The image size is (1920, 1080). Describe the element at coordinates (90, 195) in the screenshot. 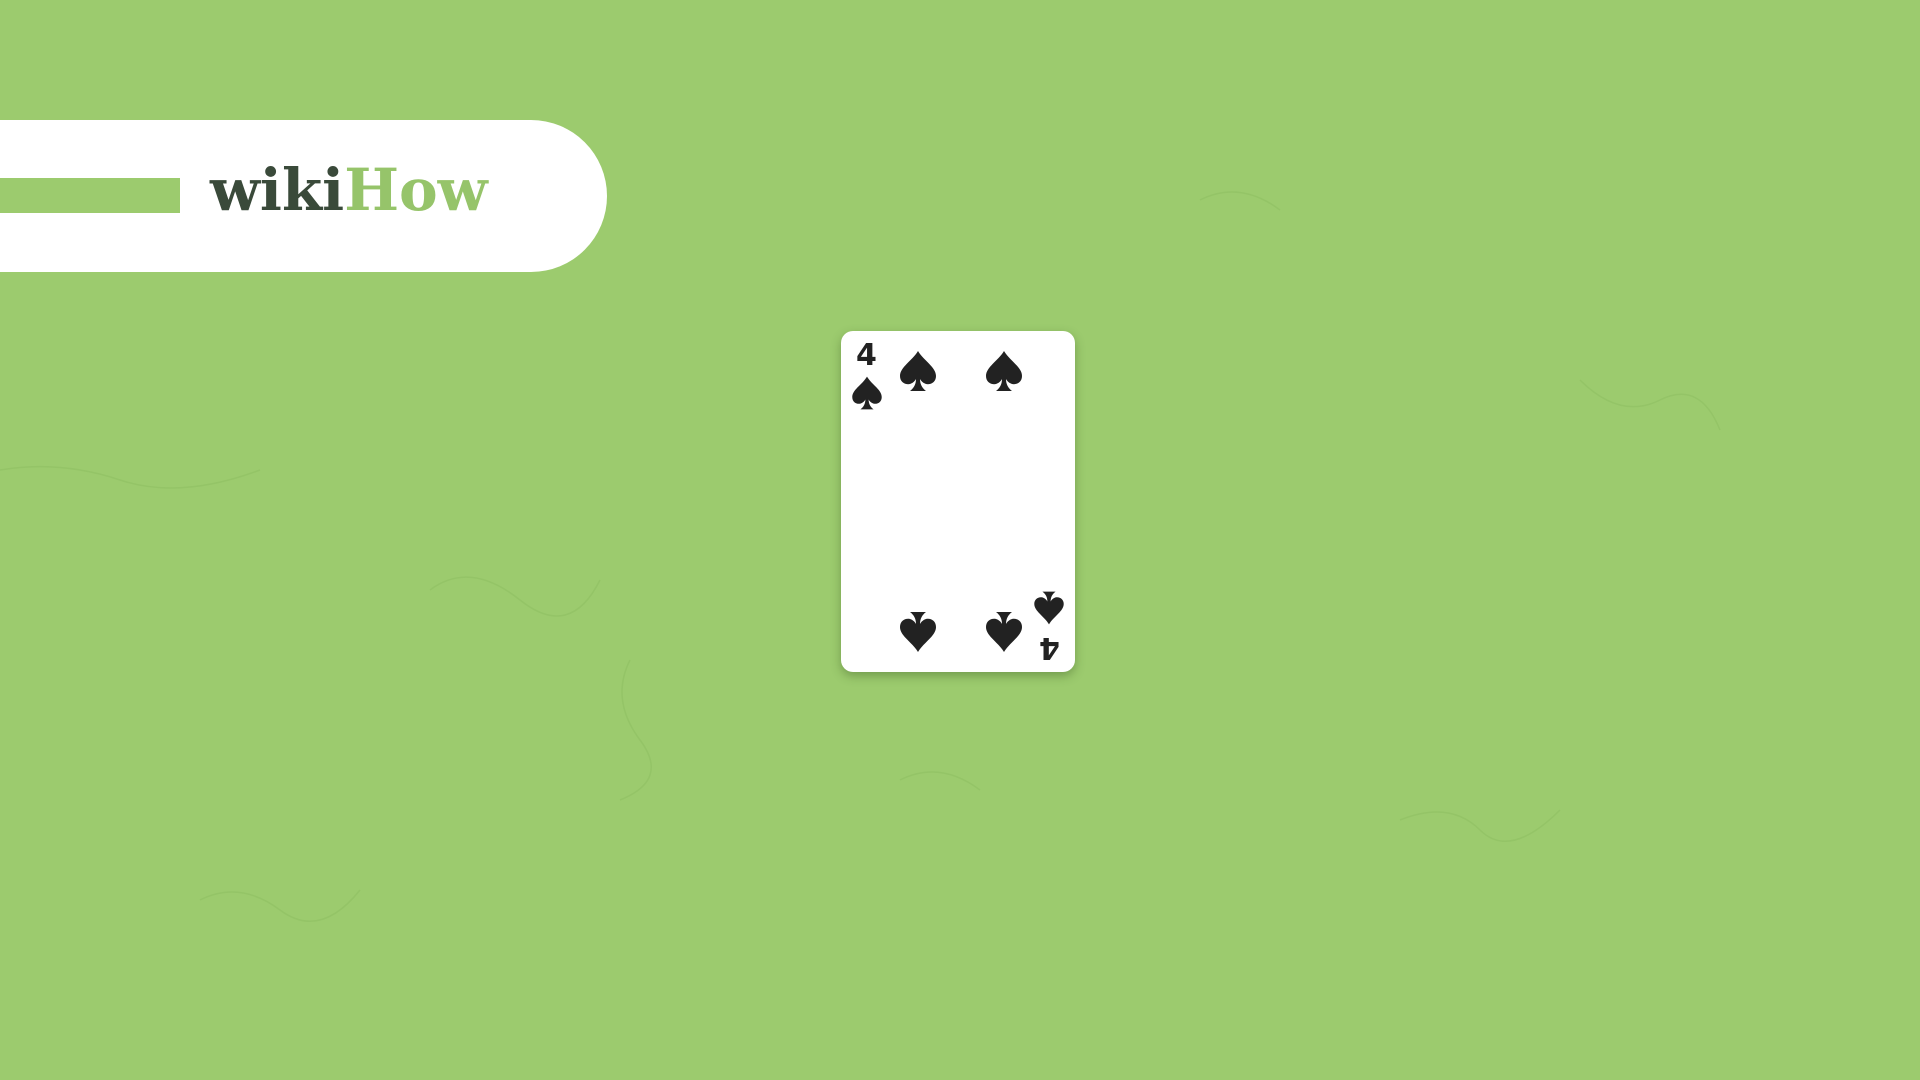

I see `banner-stripe` at that location.